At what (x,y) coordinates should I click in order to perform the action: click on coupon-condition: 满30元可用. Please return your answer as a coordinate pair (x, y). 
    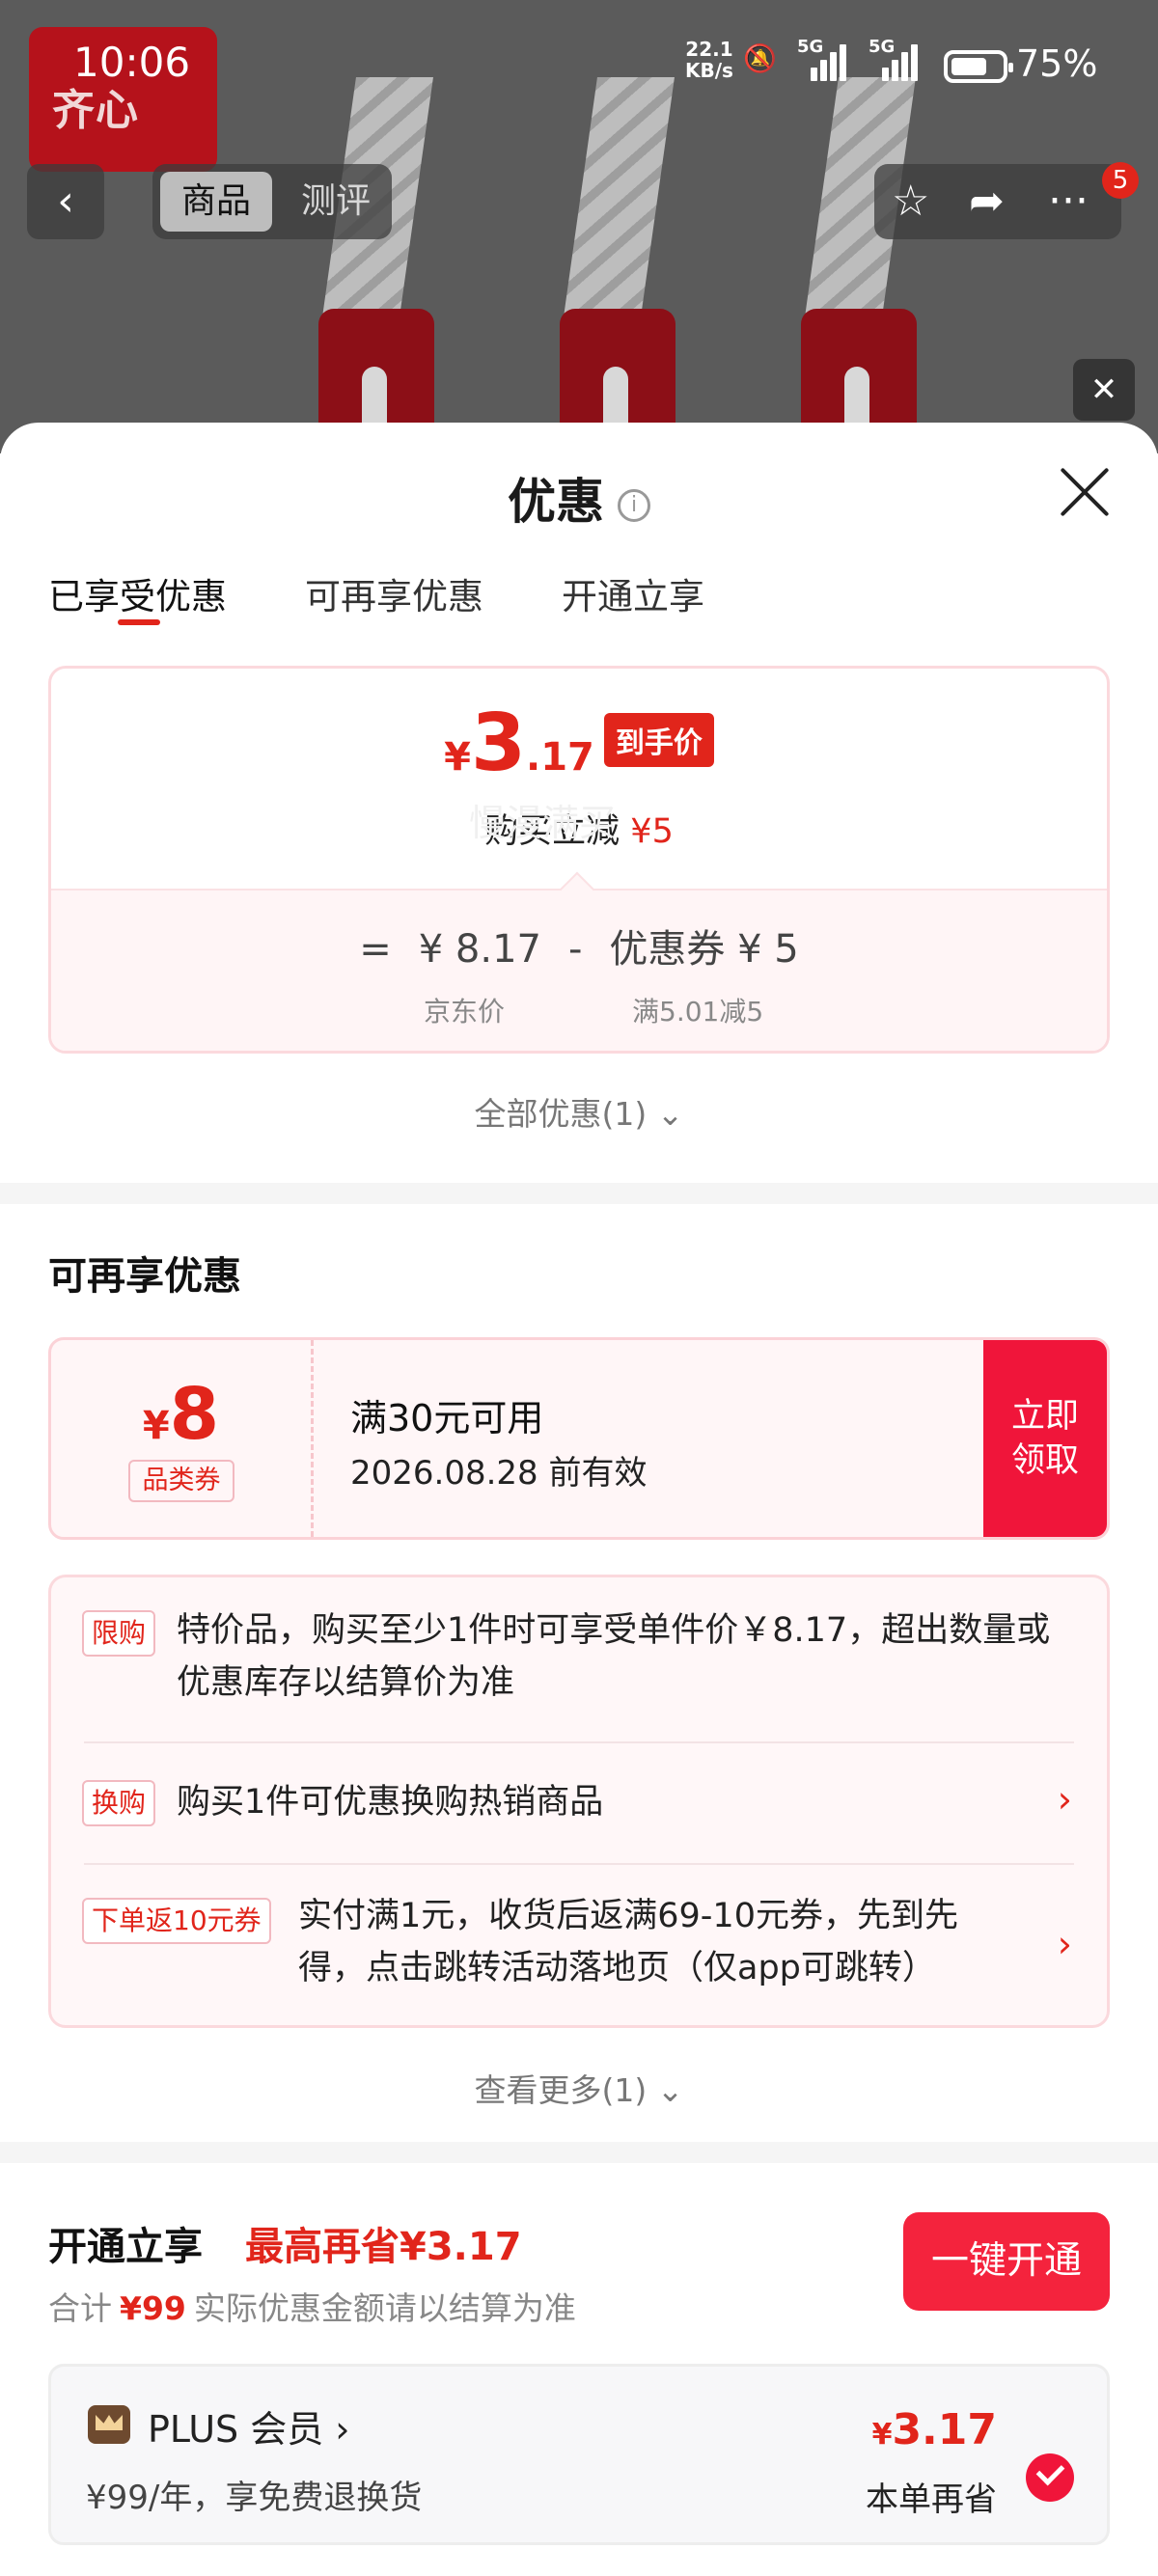
    Looking at the image, I should click on (447, 1418).